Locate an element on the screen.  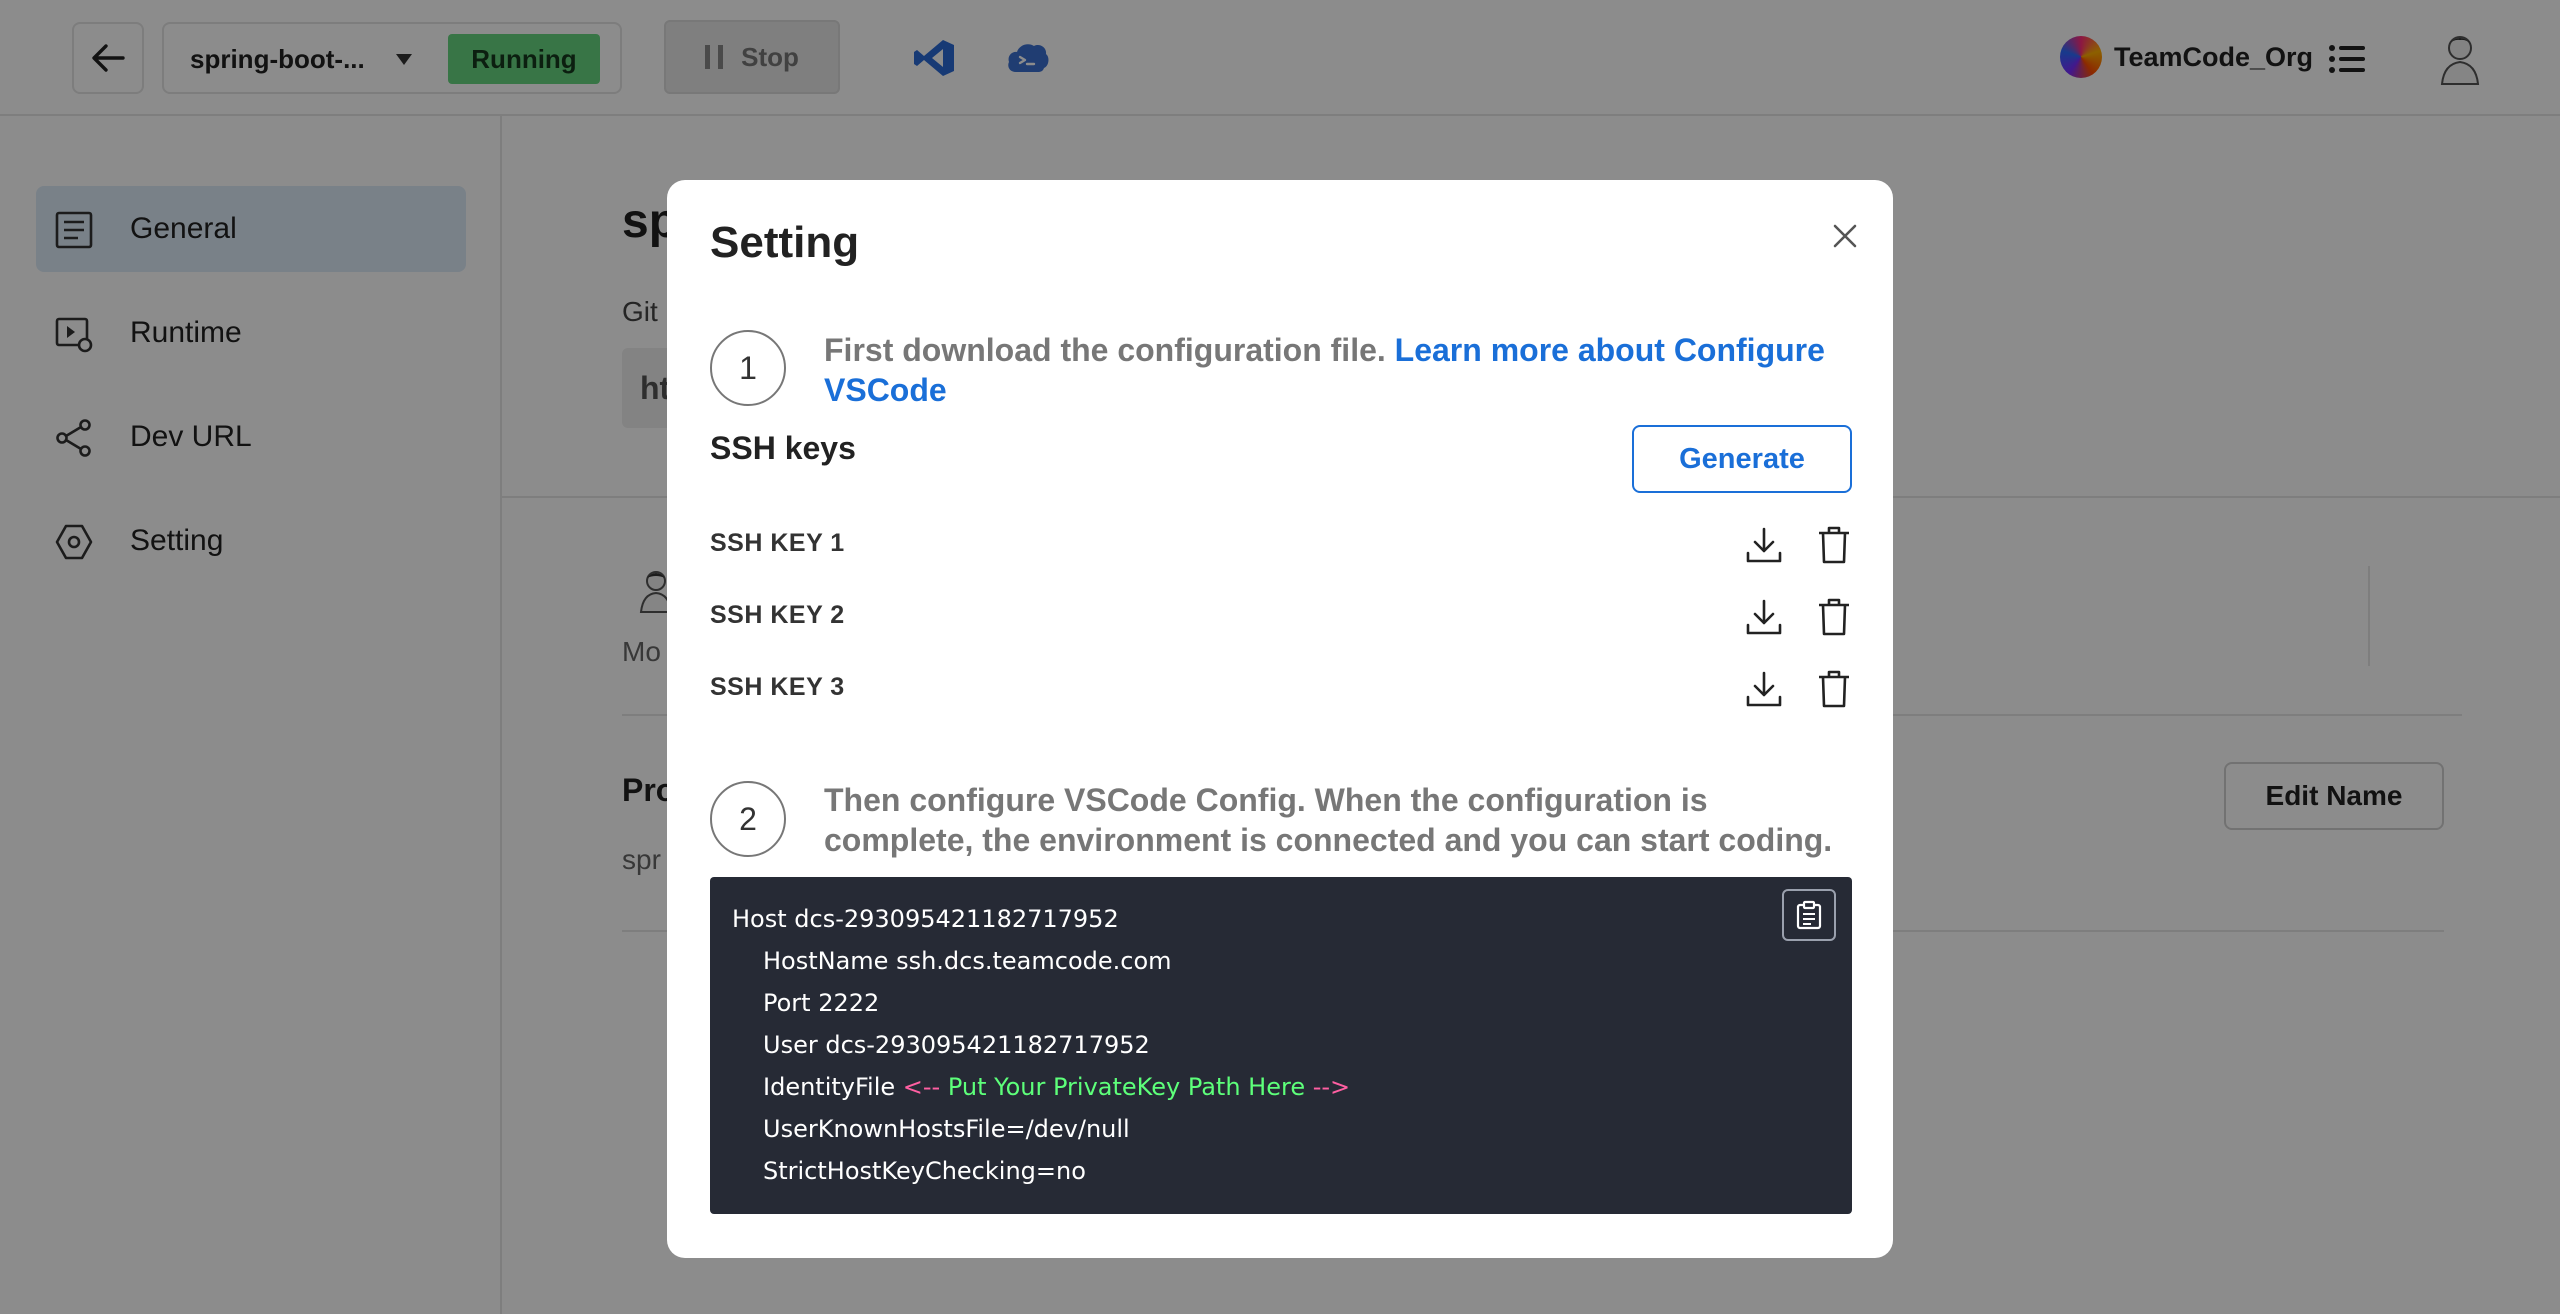
close-icon is located at coordinates (1845, 236).